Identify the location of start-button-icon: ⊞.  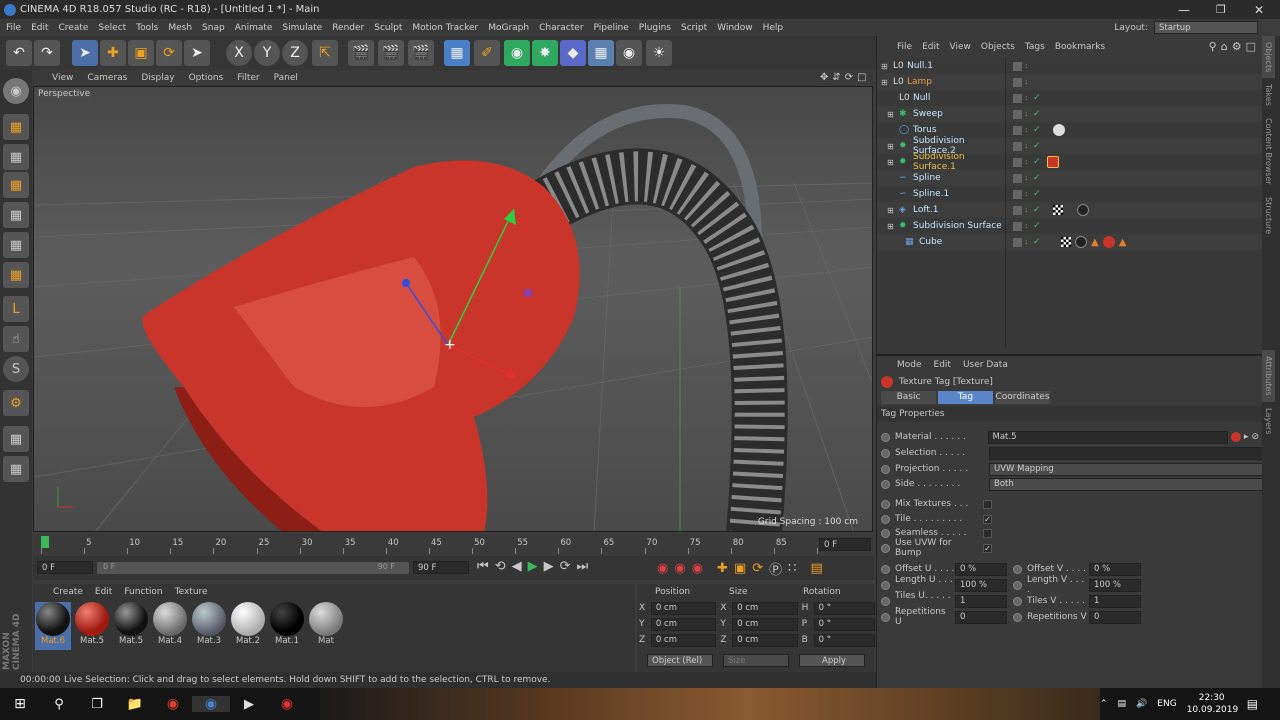
(20, 704).